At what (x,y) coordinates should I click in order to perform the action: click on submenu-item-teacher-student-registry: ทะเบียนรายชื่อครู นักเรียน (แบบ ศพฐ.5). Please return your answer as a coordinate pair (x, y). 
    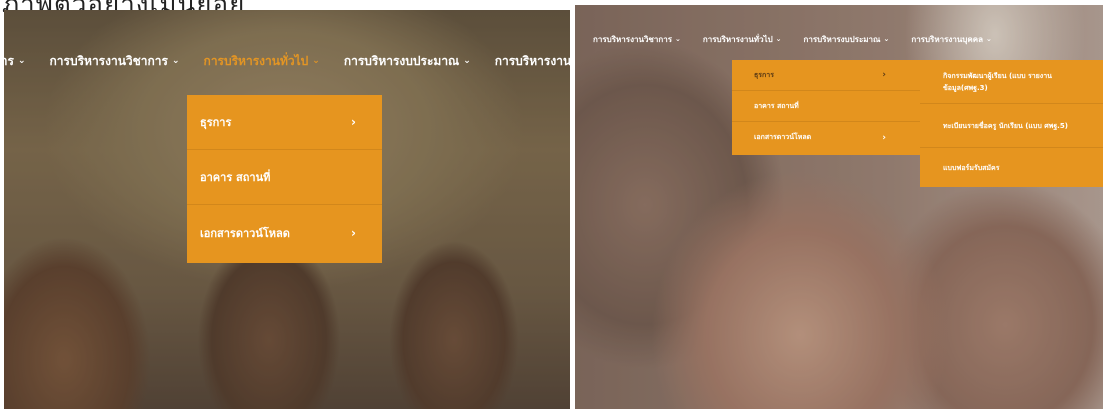
    Looking at the image, I should click on (1011, 126).